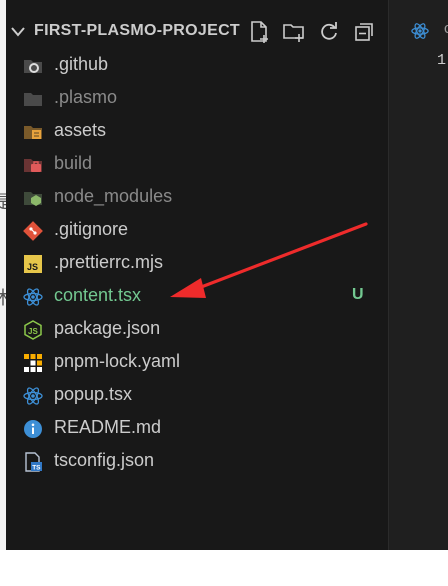 The image size is (448, 586). What do you see at coordinates (33, 66) in the screenshot?
I see `github-folder-icon` at bounding box center [33, 66].